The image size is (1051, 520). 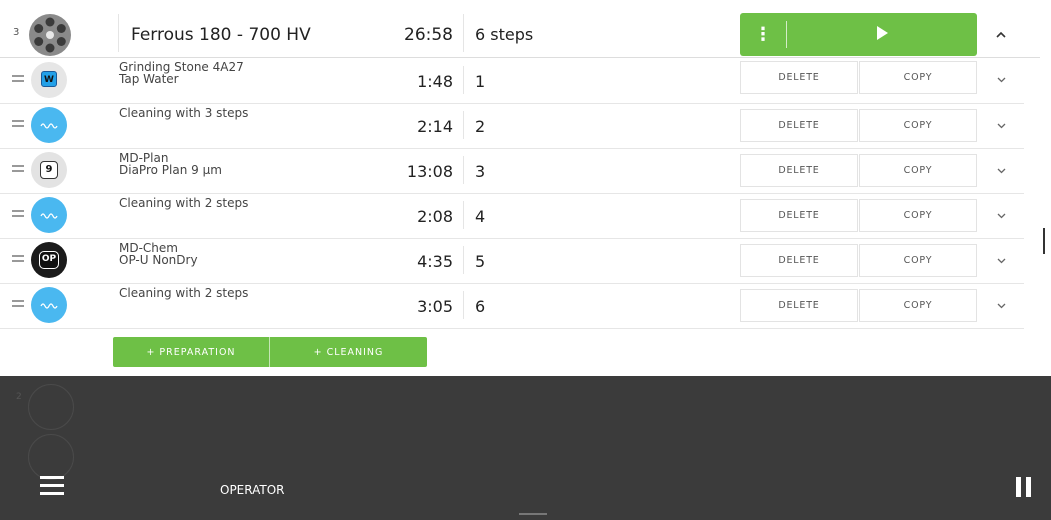 I want to click on method-title: Ferrous 180 - 700 HV, so click(x=221, y=35).